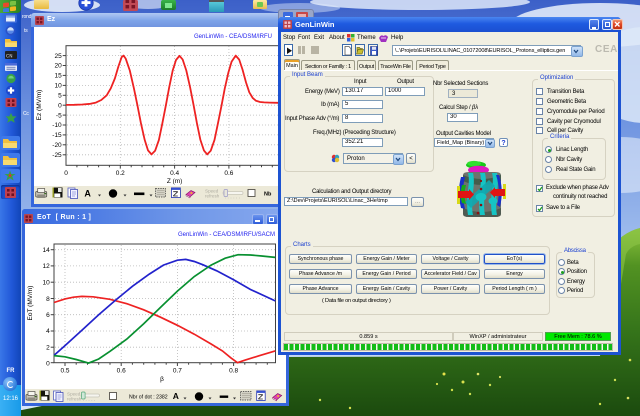  I want to click on svg-text: 25, so click(58, 56).